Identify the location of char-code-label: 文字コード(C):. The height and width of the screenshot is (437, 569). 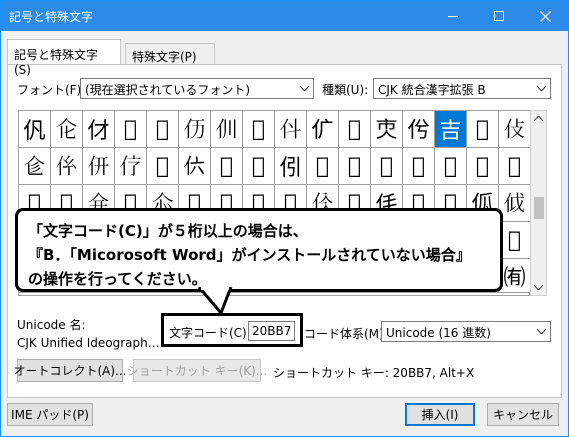
(210, 333).